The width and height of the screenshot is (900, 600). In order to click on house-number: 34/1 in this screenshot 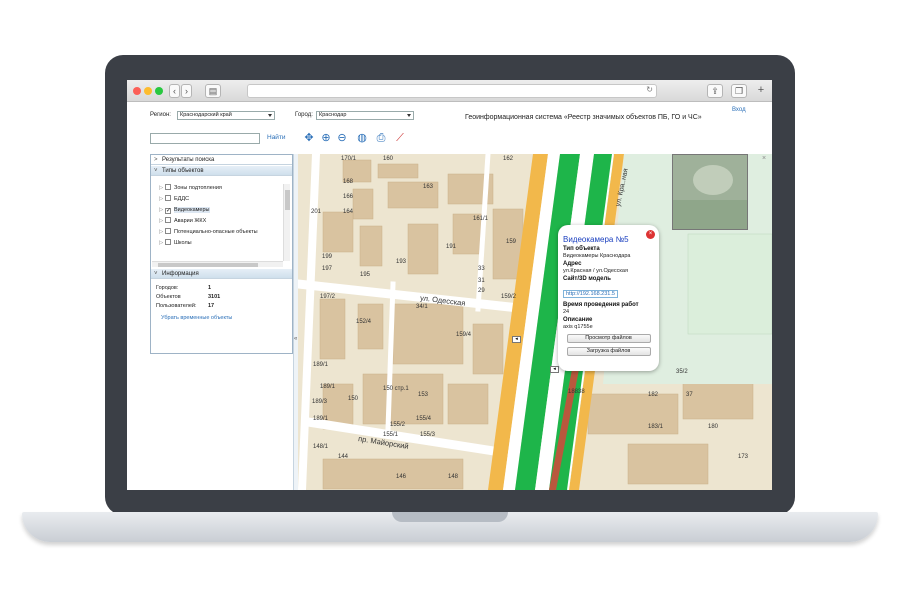, I will do `click(422, 307)`.